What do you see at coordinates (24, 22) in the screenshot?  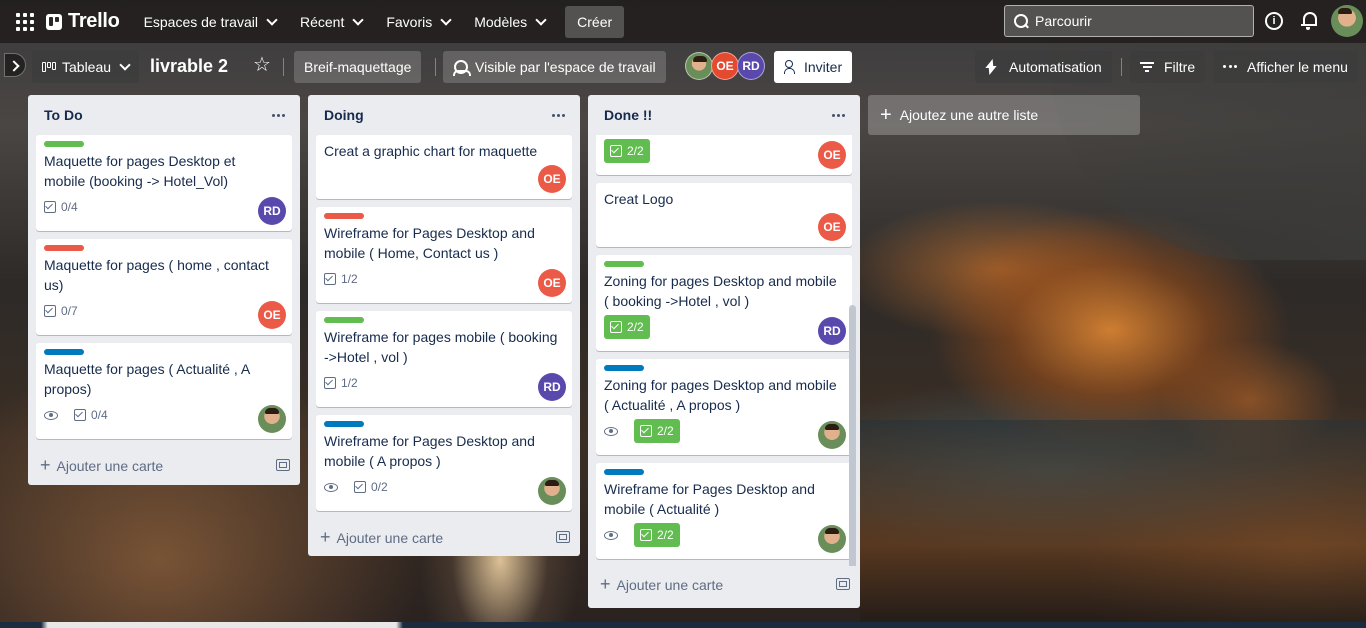 I see `apps-grid-icon` at bounding box center [24, 22].